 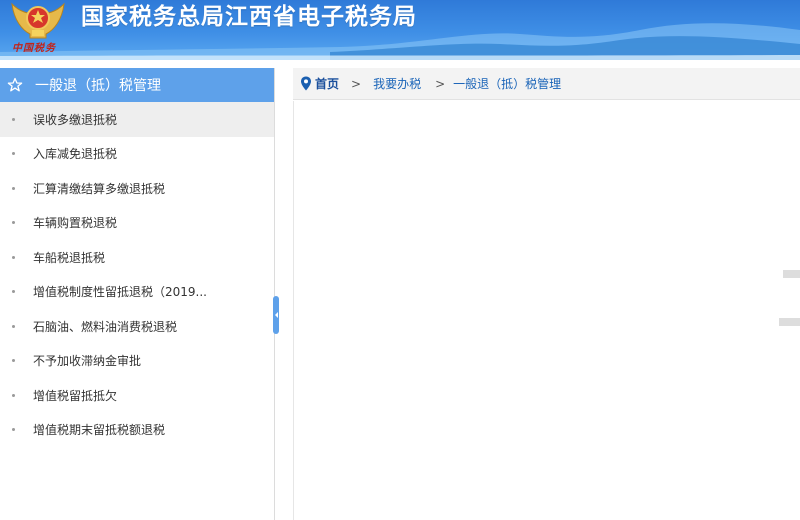 What do you see at coordinates (105, 326) in the screenshot?
I see `sidebar-item-label: 石脑油、燃料油消费税退税` at bounding box center [105, 326].